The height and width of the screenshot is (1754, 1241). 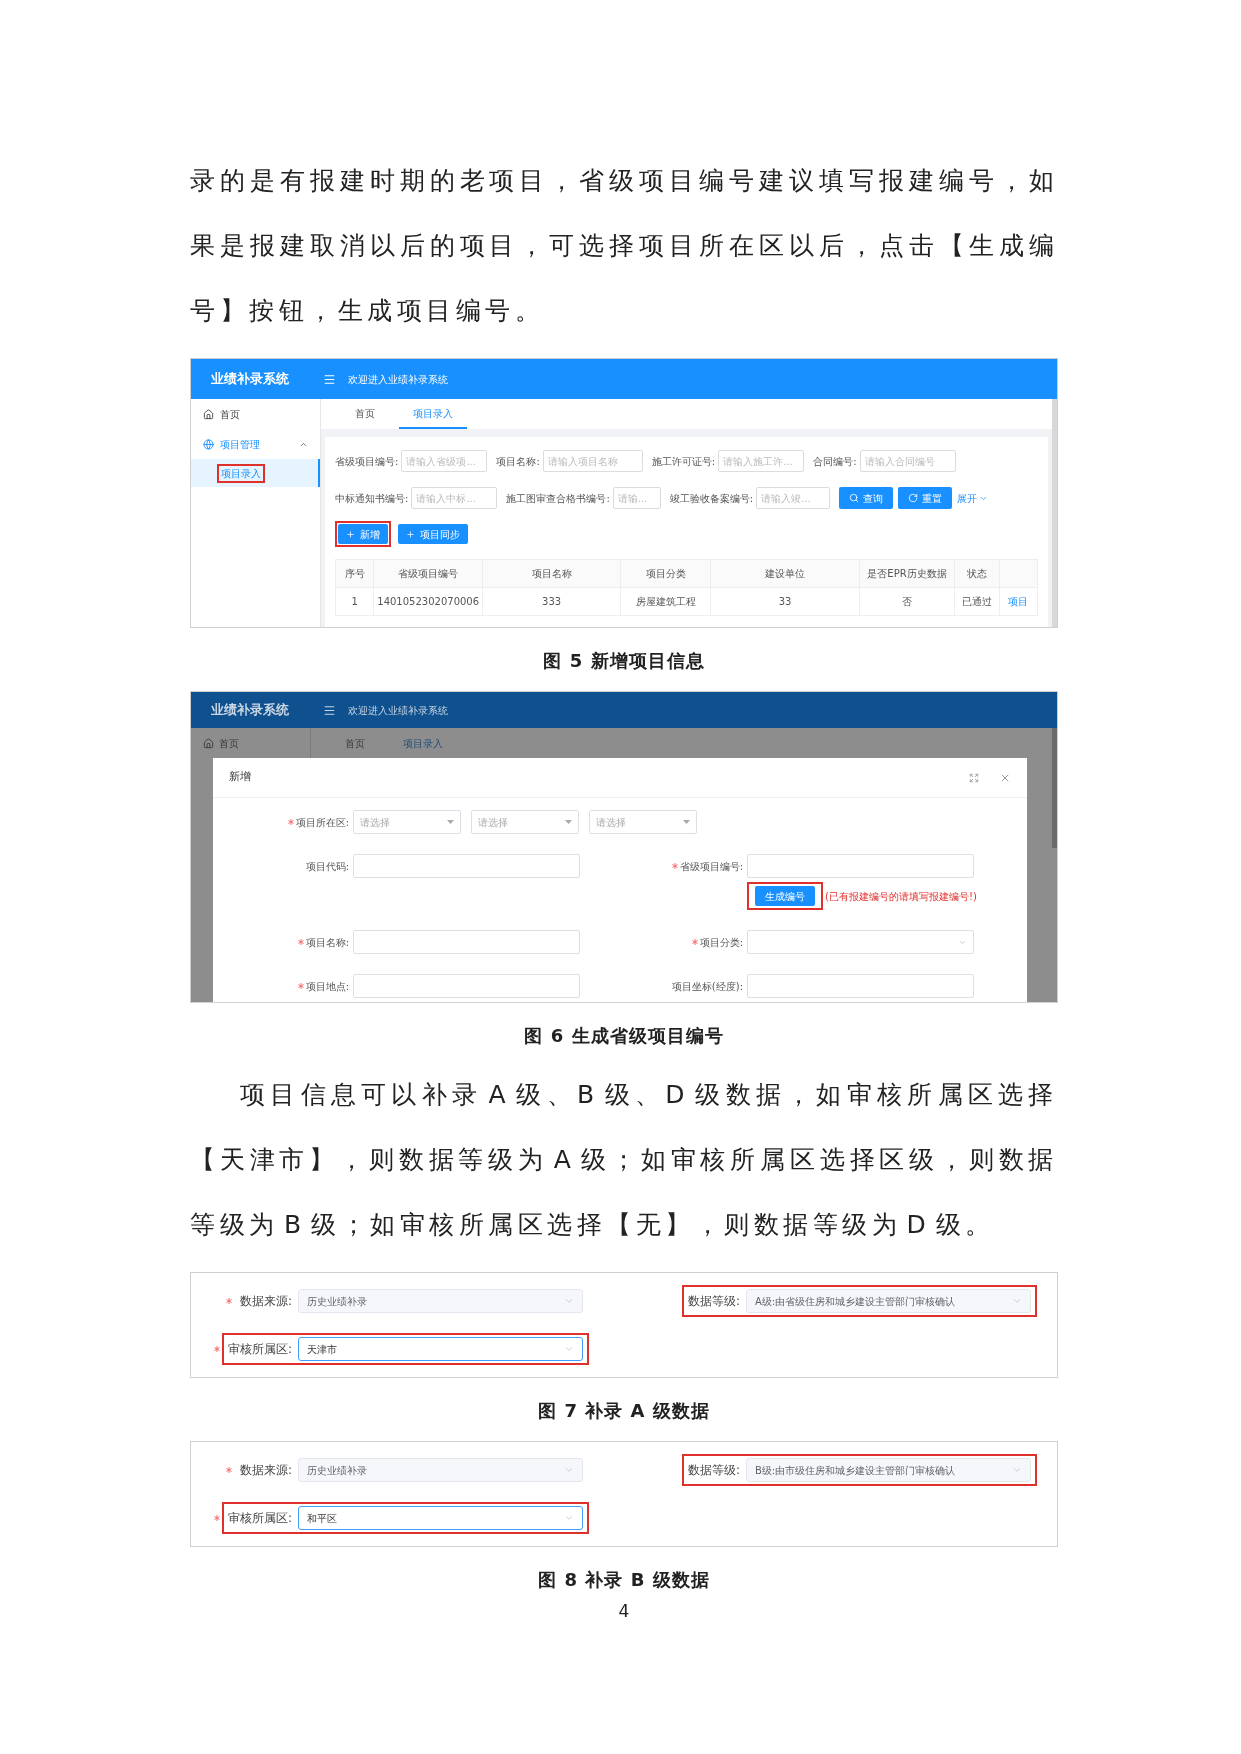 What do you see at coordinates (665, 601) in the screenshot?
I see `table-cell: 房屋建筑工程` at bounding box center [665, 601].